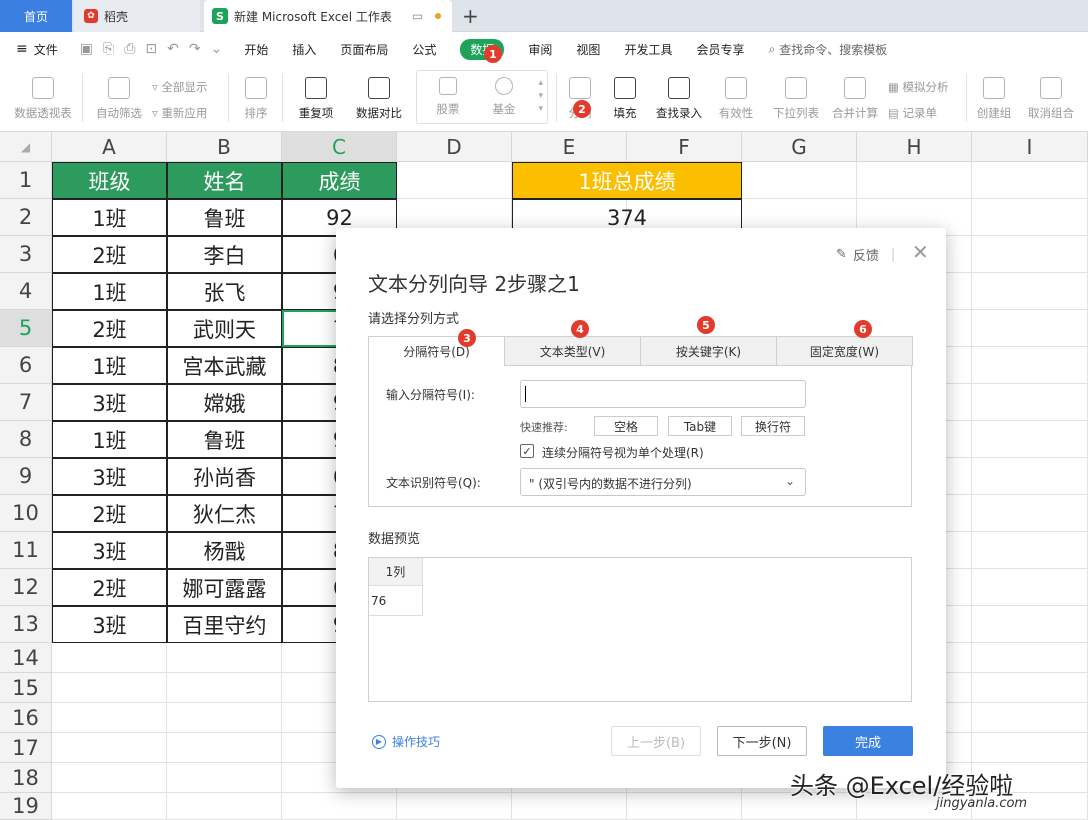  I want to click on data-cell: 孙尚香, so click(224, 476).